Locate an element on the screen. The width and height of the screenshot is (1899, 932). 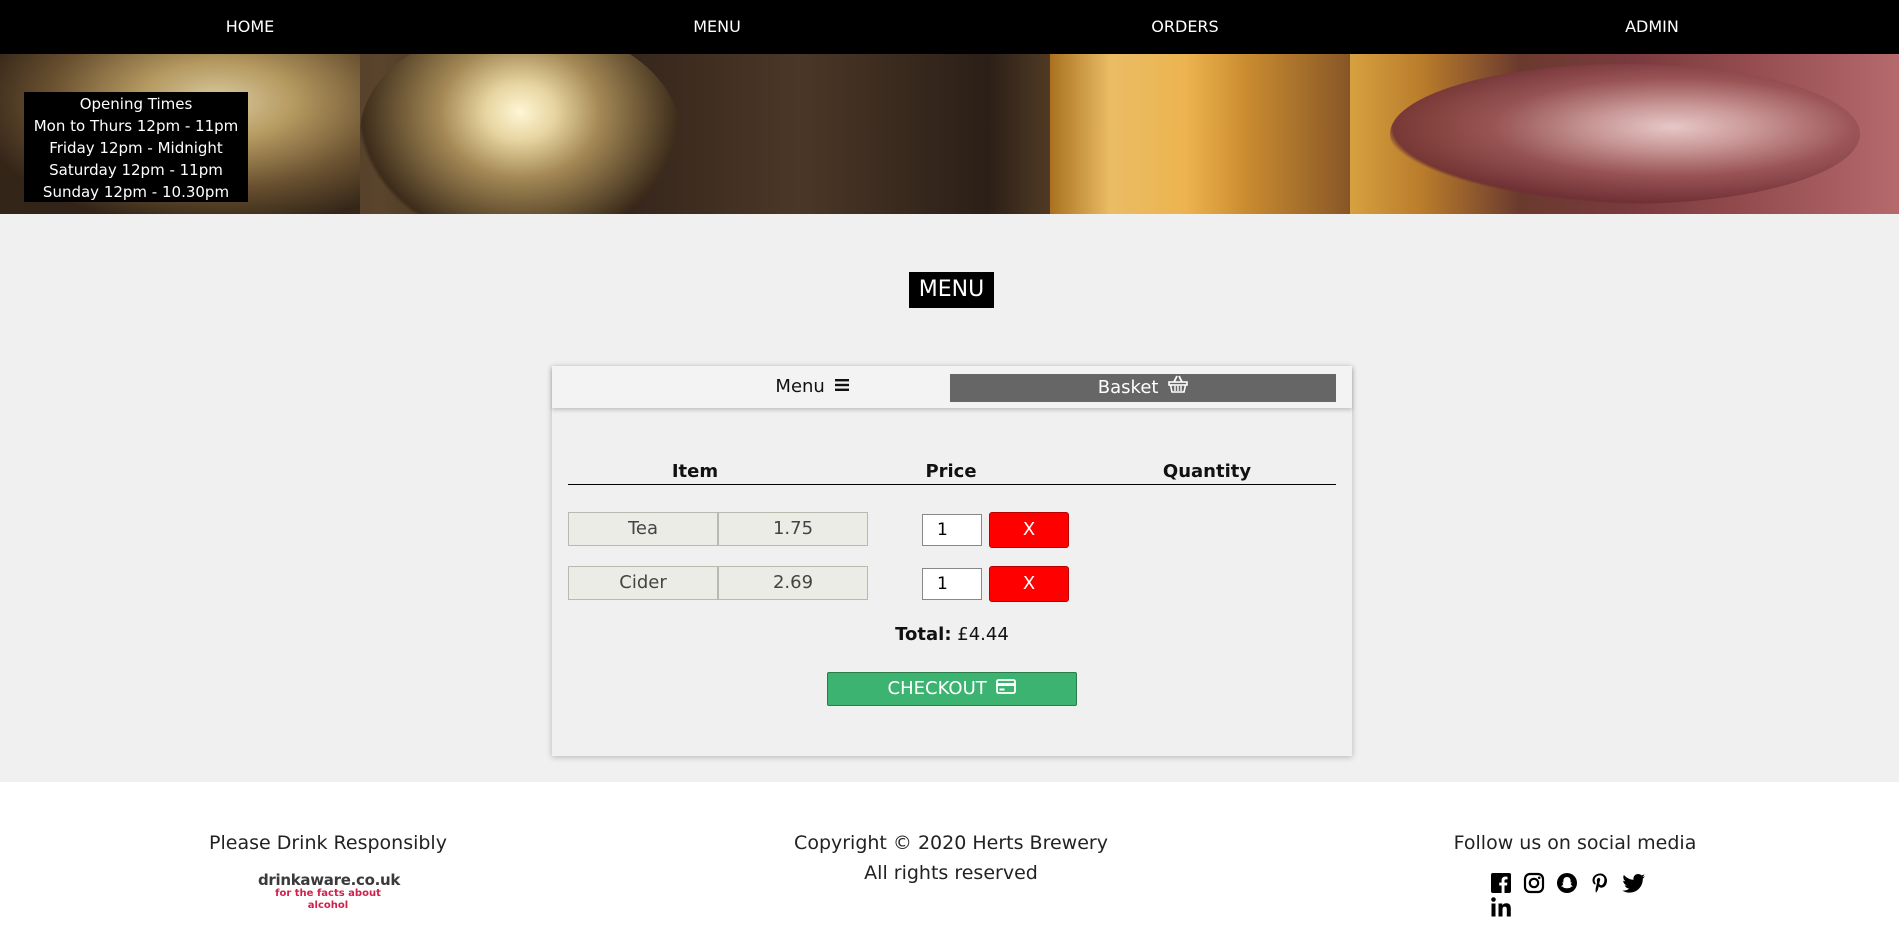
snapchat-icon is located at coordinates (1568, 884).